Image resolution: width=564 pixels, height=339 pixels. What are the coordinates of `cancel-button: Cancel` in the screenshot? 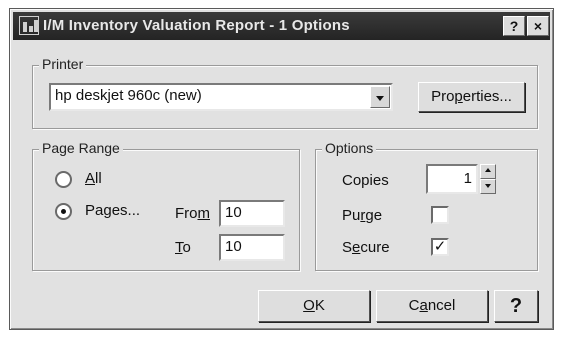 It's located at (432, 306).